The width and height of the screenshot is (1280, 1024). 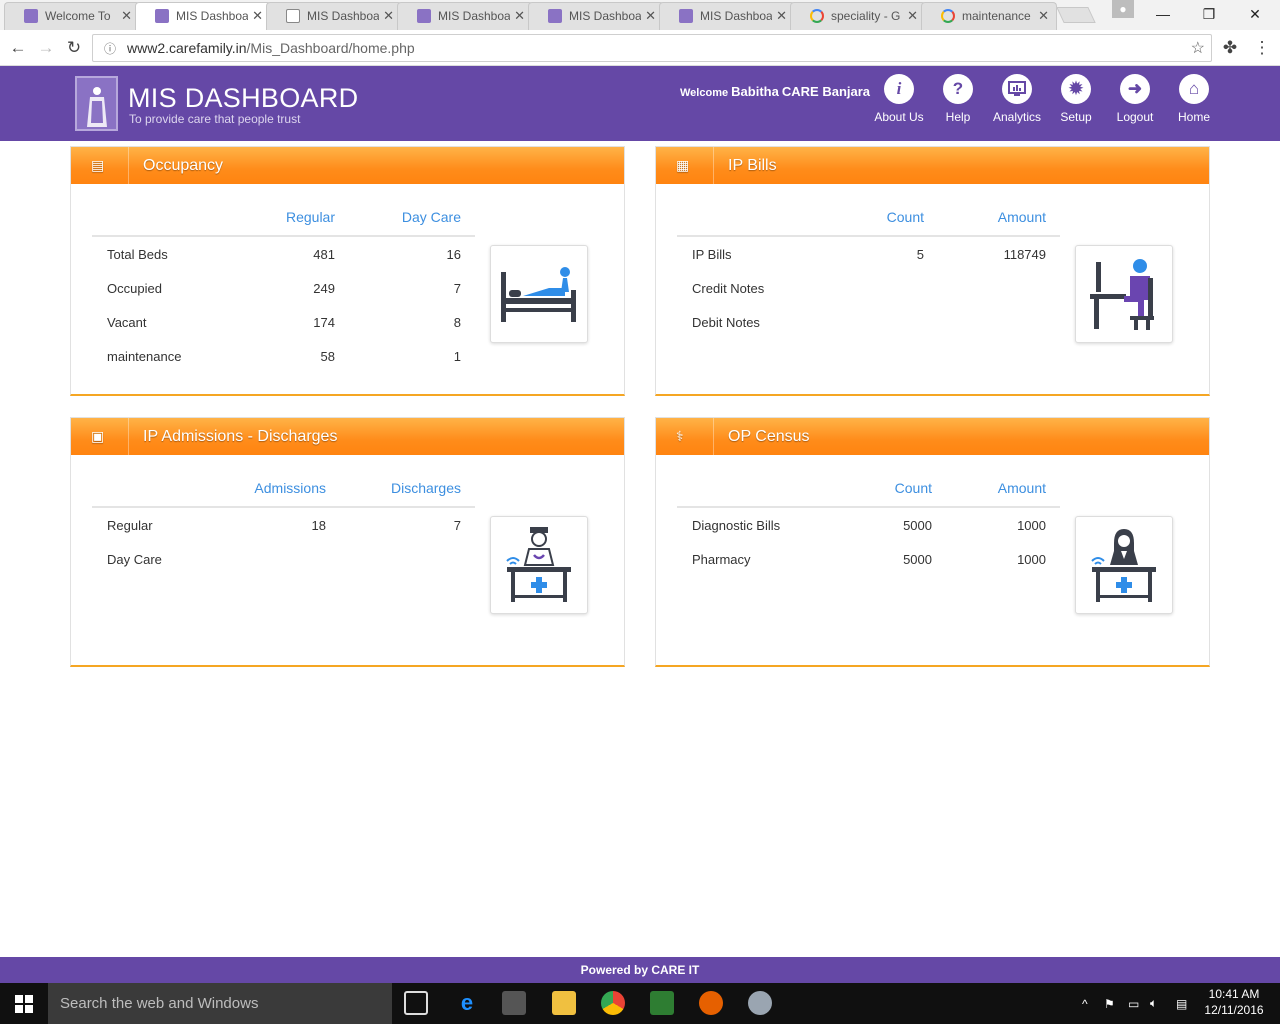 I want to click on volume-icon: 🔈︎, so click(x=1153, y=1003).